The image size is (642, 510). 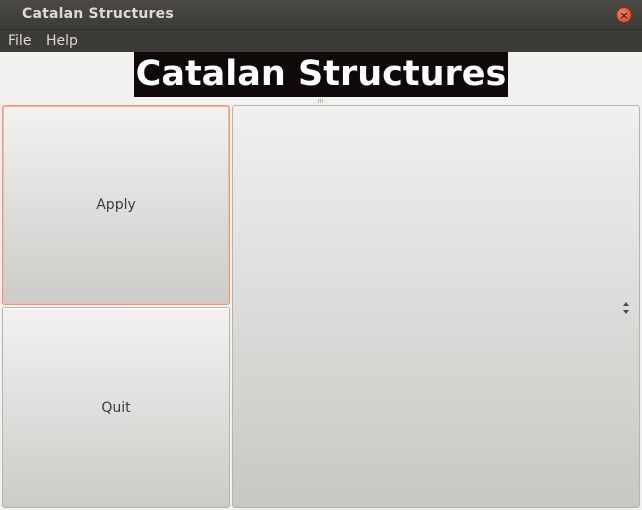 What do you see at coordinates (321, 15) in the screenshot?
I see `title-bar: Catalan Structures ×` at bounding box center [321, 15].